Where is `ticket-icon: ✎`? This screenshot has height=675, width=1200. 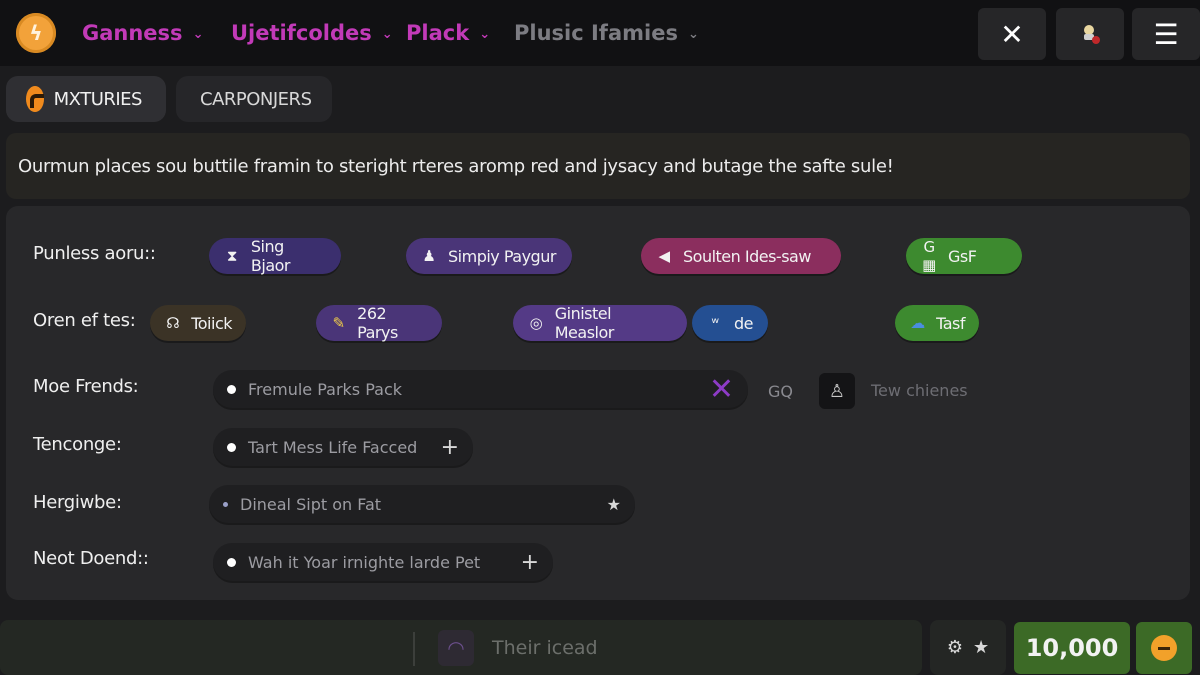 ticket-icon: ✎ is located at coordinates (339, 323).